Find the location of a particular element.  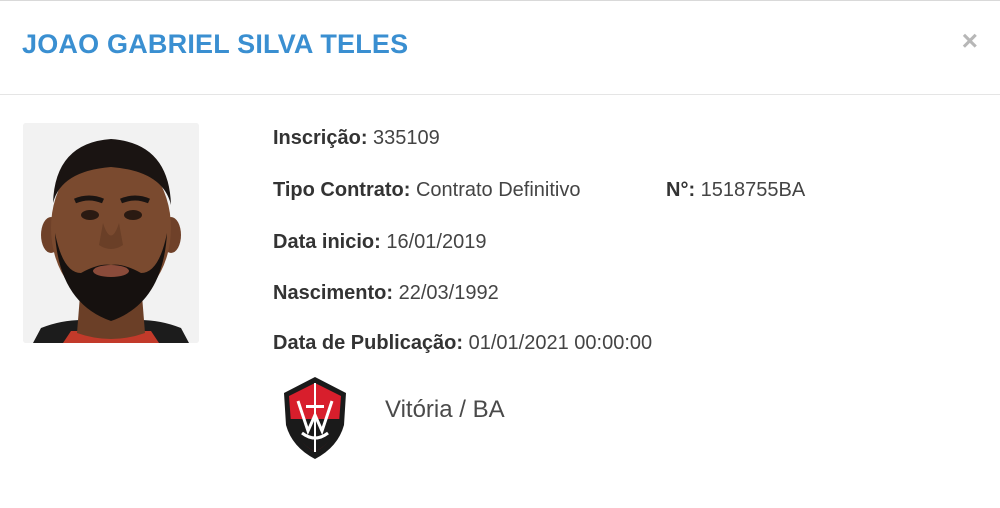

numero-value: 1518755BA is located at coordinates (753, 190).